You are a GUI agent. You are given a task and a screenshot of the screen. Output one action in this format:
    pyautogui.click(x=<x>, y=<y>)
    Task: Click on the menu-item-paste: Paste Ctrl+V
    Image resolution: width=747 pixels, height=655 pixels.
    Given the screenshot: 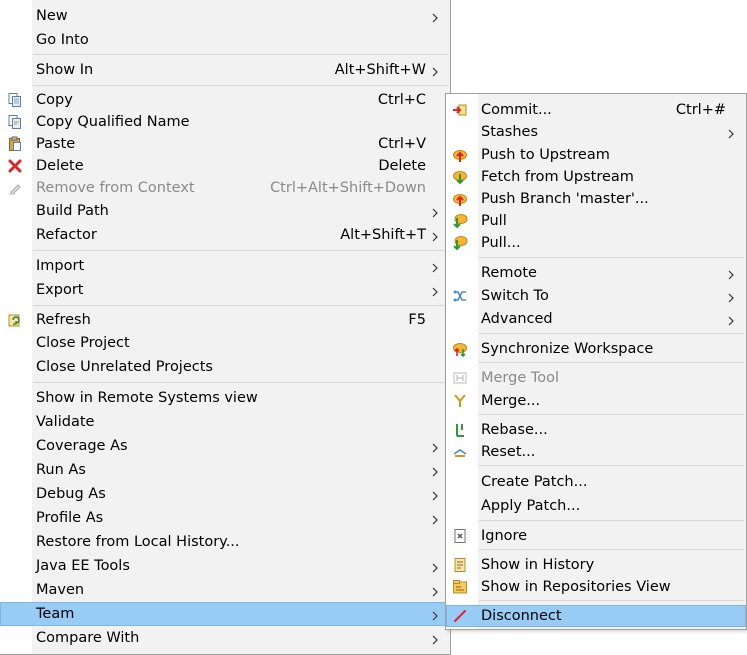 What is the action you would take?
    pyautogui.click(x=225, y=144)
    